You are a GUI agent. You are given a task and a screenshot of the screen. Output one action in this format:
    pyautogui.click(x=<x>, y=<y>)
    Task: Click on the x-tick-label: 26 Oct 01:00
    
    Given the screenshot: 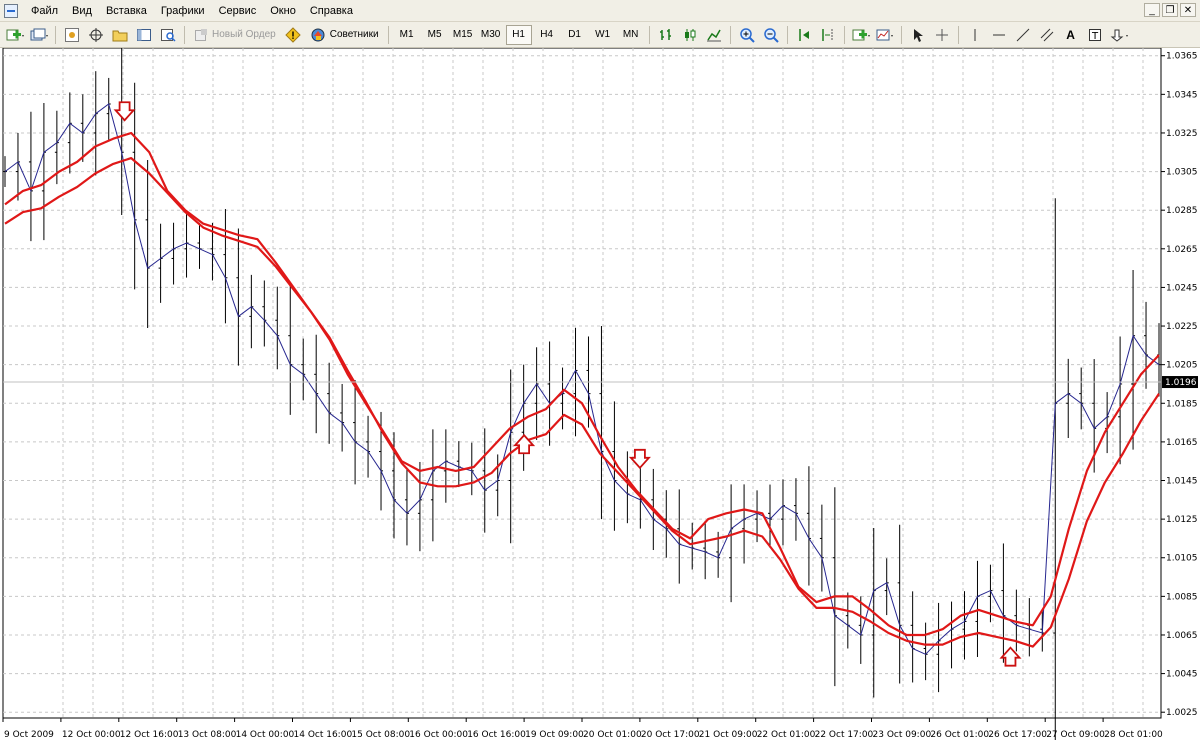 What is the action you would take?
    pyautogui.click(x=959, y=735)
    